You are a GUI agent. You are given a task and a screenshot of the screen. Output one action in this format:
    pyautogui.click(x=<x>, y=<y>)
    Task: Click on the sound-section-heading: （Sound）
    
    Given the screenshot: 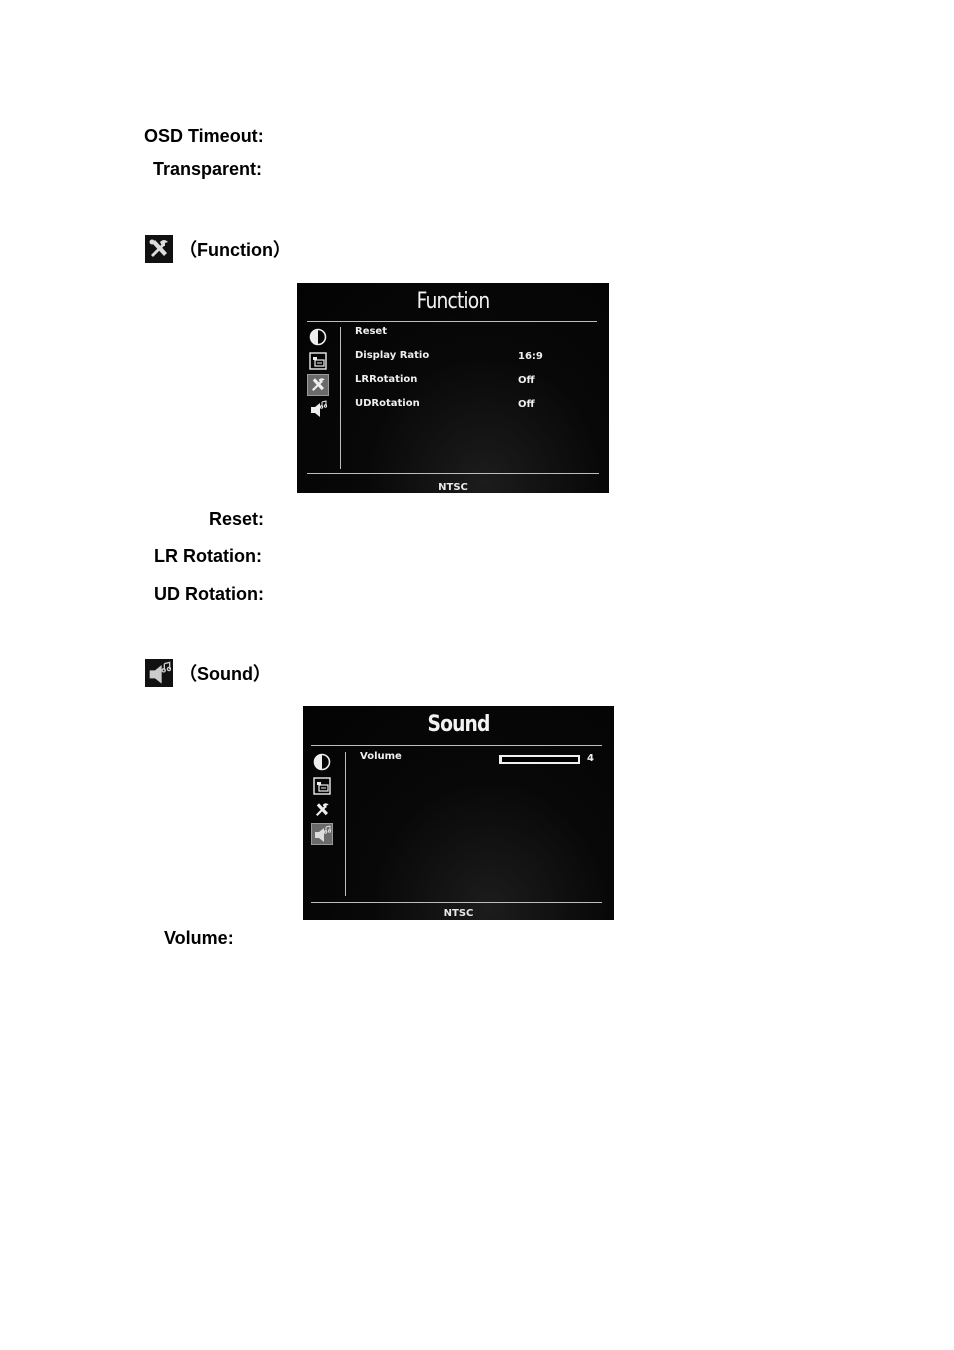 What is the action you would take?
    pyautogui.click(x=208, y=673)
    